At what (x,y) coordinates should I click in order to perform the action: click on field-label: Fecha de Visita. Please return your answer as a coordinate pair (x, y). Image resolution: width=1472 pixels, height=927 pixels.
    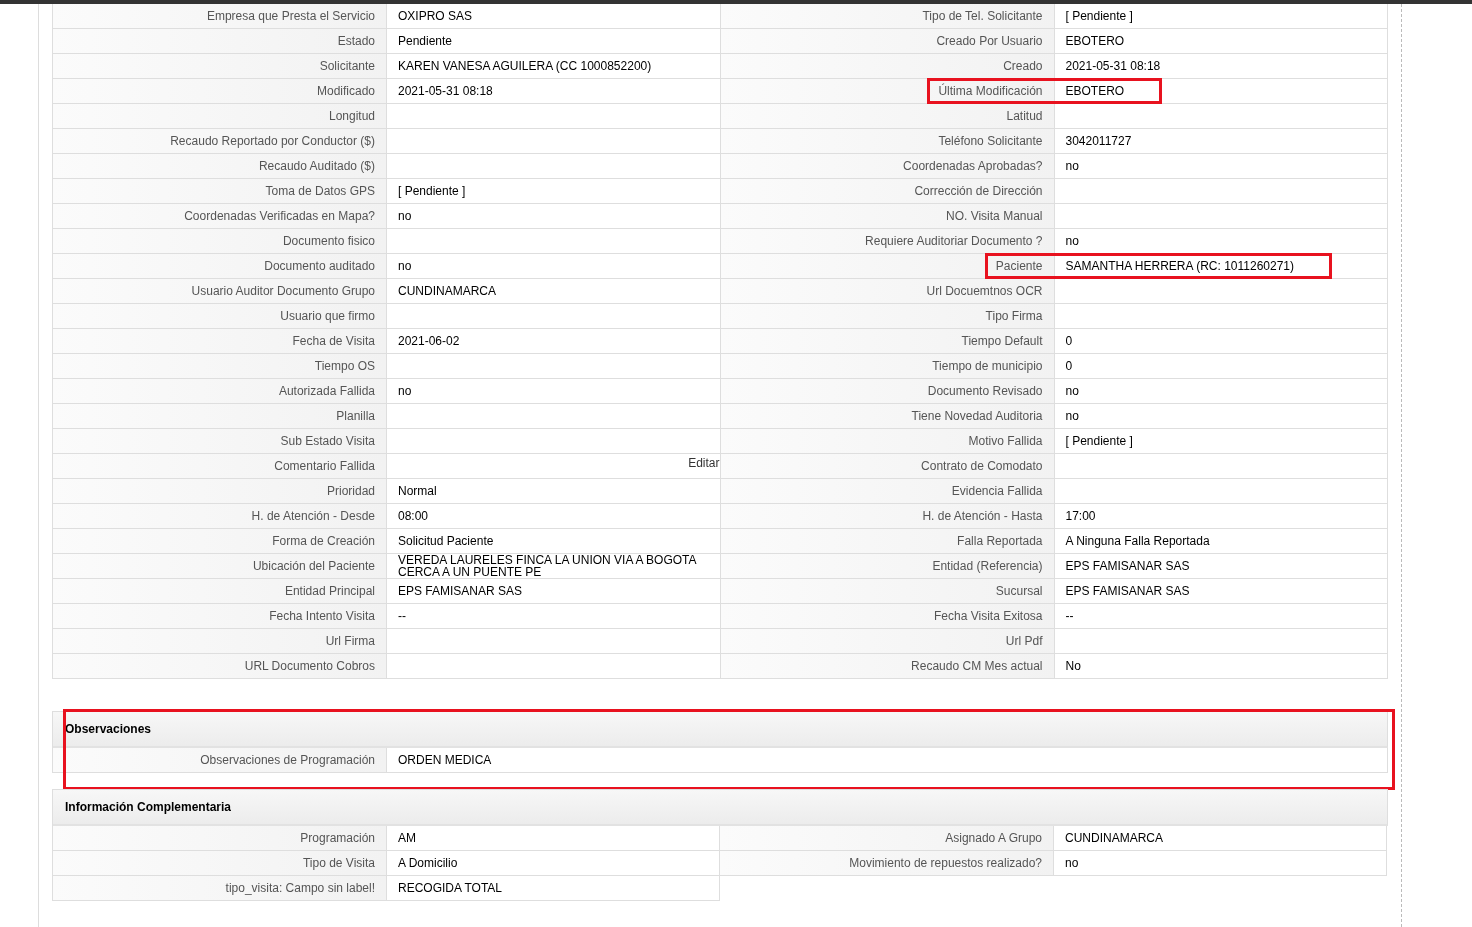
    Looking at the image, I should click on (333, 341).